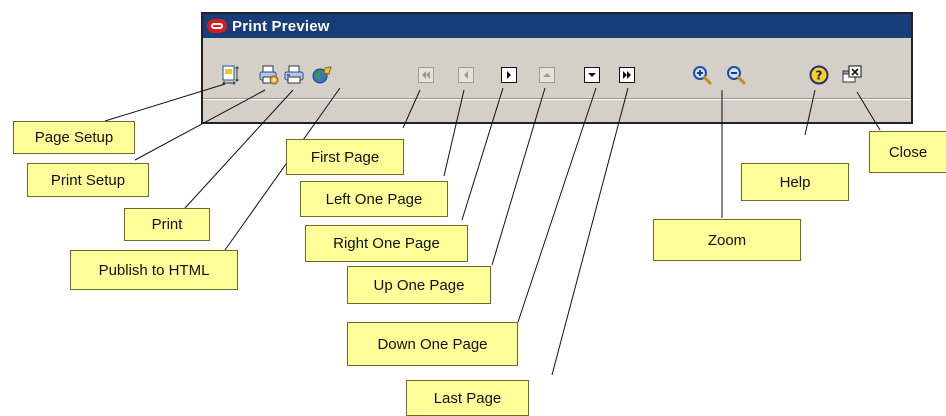  Describe the element at coordinates (432, 344) in the screenshot. I see `callout-down-one-page: Down One Page` at that location.